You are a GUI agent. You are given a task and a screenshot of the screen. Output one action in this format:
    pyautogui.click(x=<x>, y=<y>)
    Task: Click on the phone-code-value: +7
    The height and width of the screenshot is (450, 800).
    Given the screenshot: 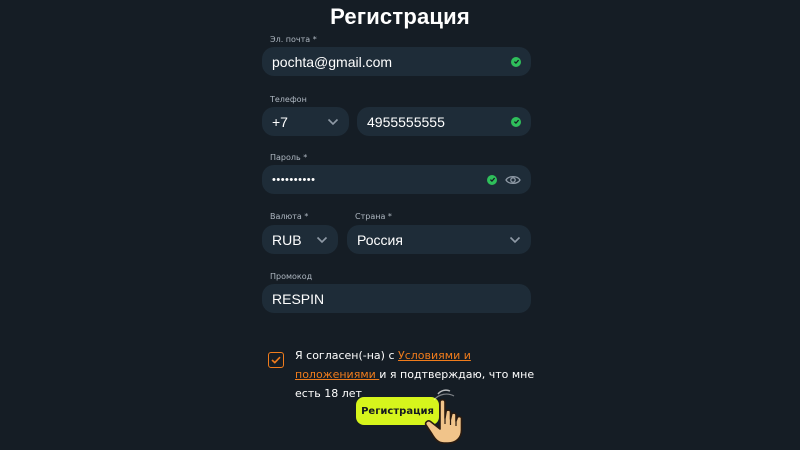 What is the action you would take?
    pyautogui.click(x=280, y=121)
    